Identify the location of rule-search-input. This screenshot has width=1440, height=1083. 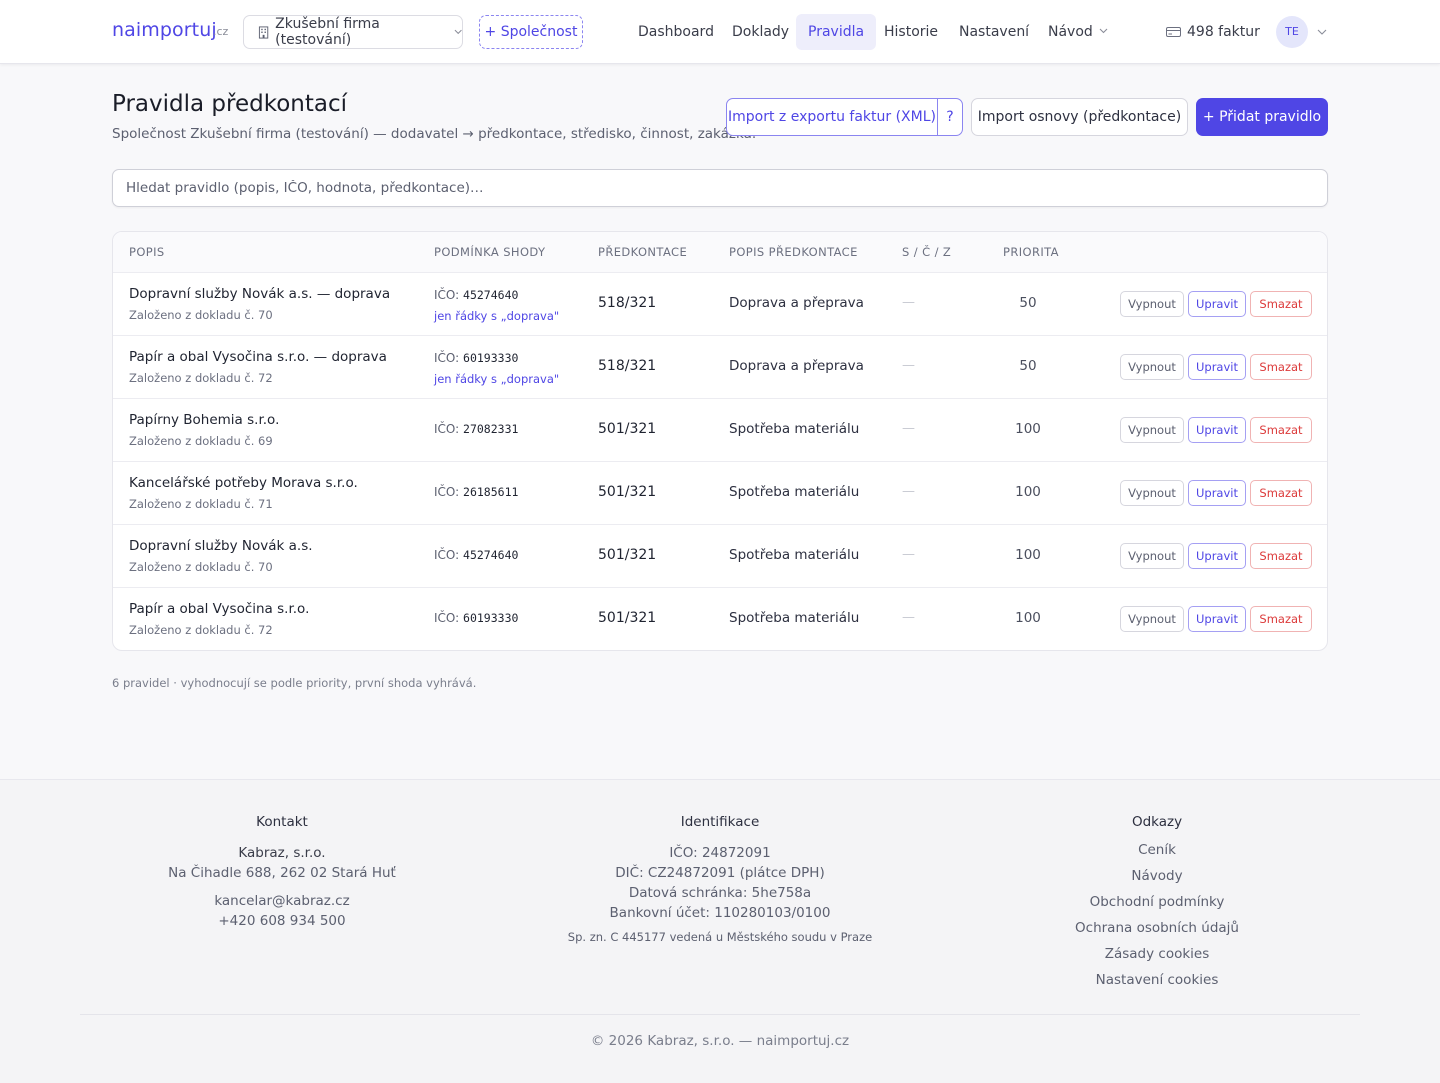
(720, 188).